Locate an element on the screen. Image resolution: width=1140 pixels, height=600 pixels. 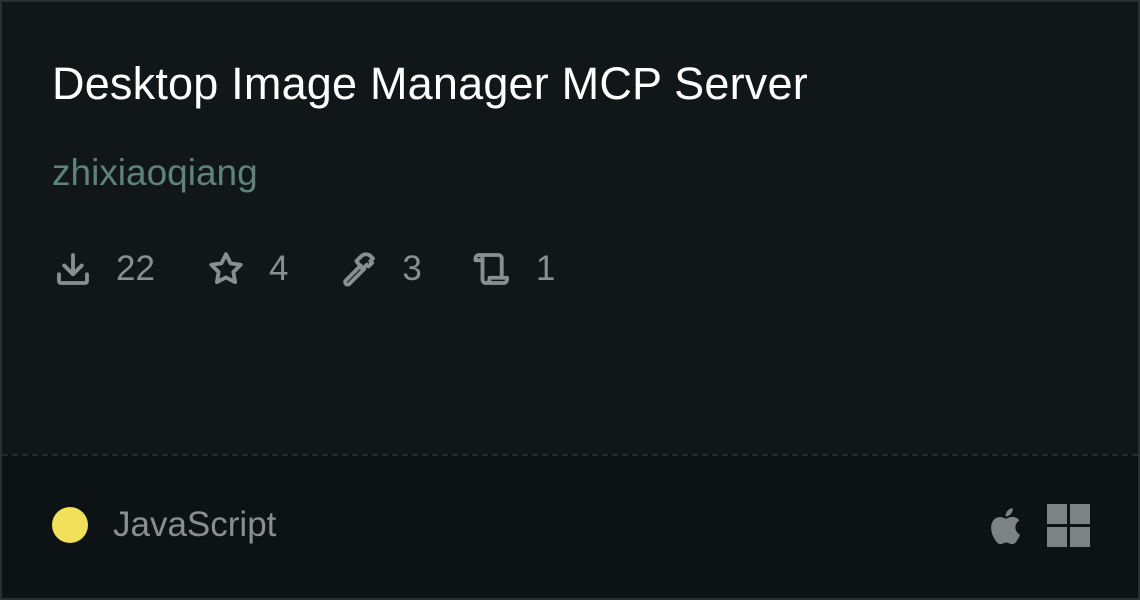
hammer-icon is located at coordinates (359, 269).